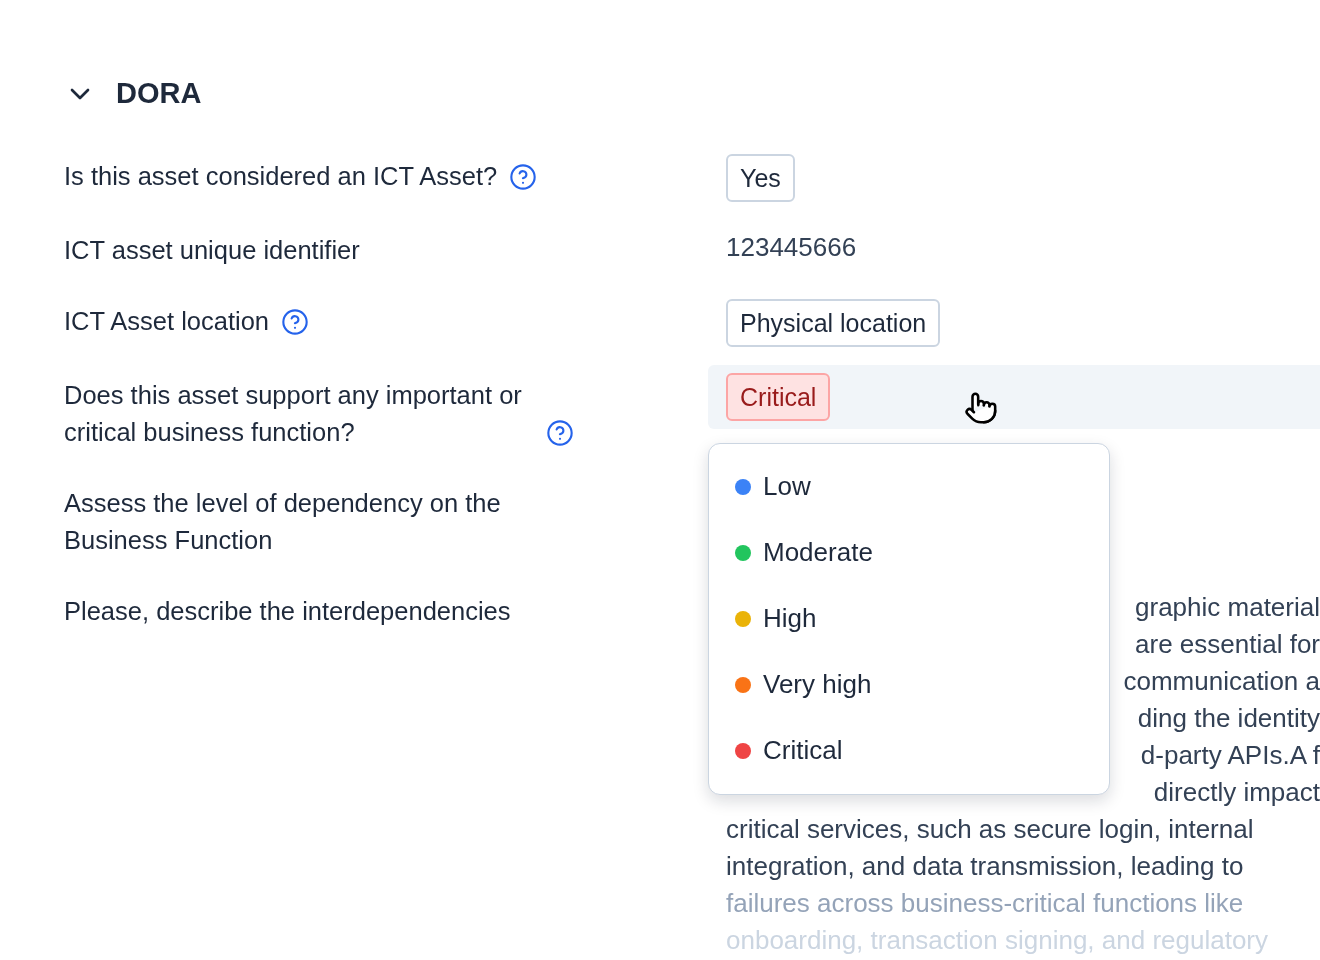 The height and width of the screenshot is (960, 1320). What do you see at coordinates (167, 321) in the screenshot?
I see `field-label: ICT Asset location` at bounding box center [167, 321].